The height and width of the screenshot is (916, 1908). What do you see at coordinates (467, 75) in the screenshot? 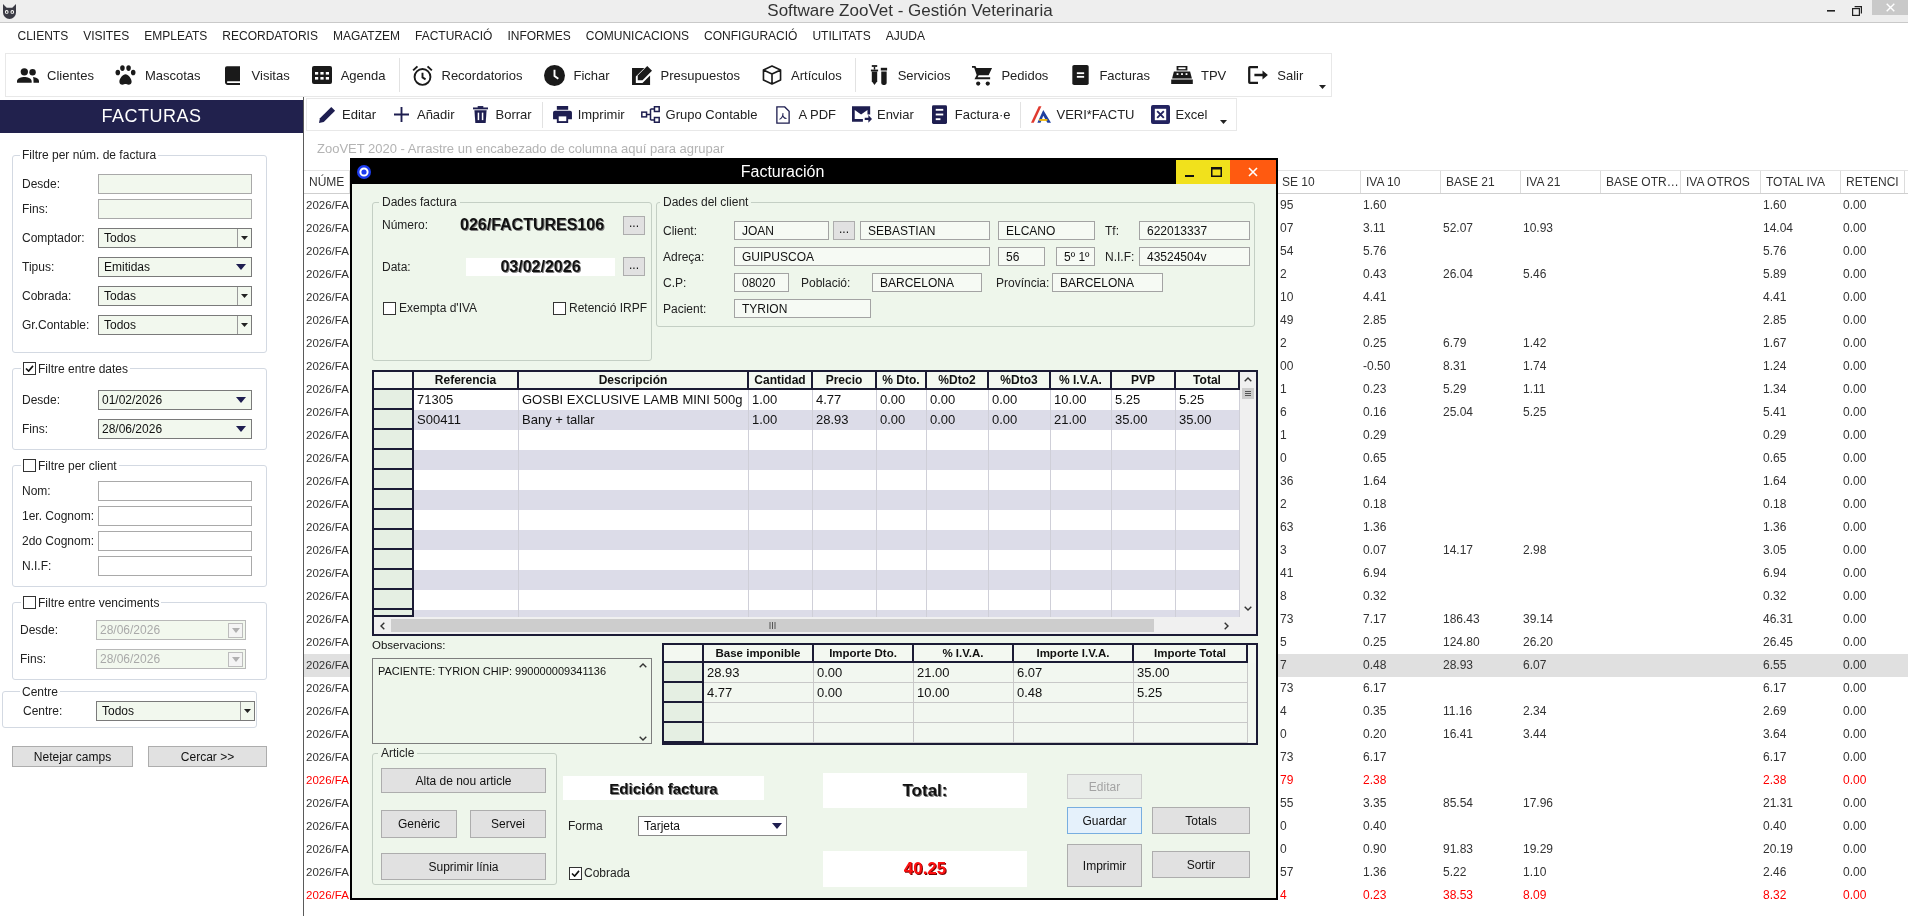
I see `toolbar-button: Recordatorios` at bounding box center [467, 75].